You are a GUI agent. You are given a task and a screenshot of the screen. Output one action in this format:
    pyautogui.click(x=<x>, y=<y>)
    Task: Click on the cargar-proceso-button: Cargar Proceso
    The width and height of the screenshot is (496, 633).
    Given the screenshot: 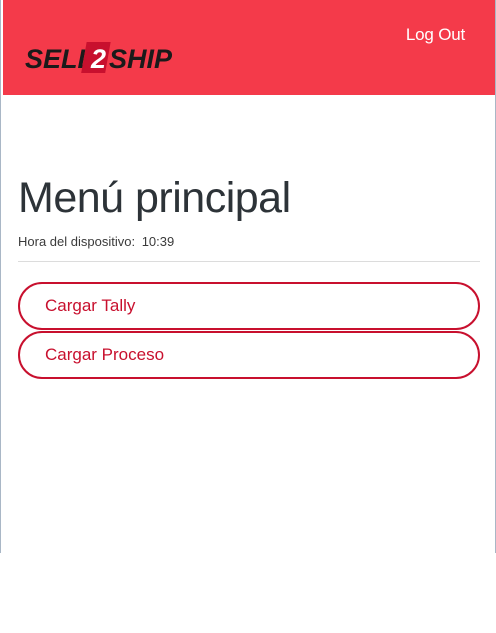 What is the action you would take?
    pyautogui.click(x=249, y=355)
    